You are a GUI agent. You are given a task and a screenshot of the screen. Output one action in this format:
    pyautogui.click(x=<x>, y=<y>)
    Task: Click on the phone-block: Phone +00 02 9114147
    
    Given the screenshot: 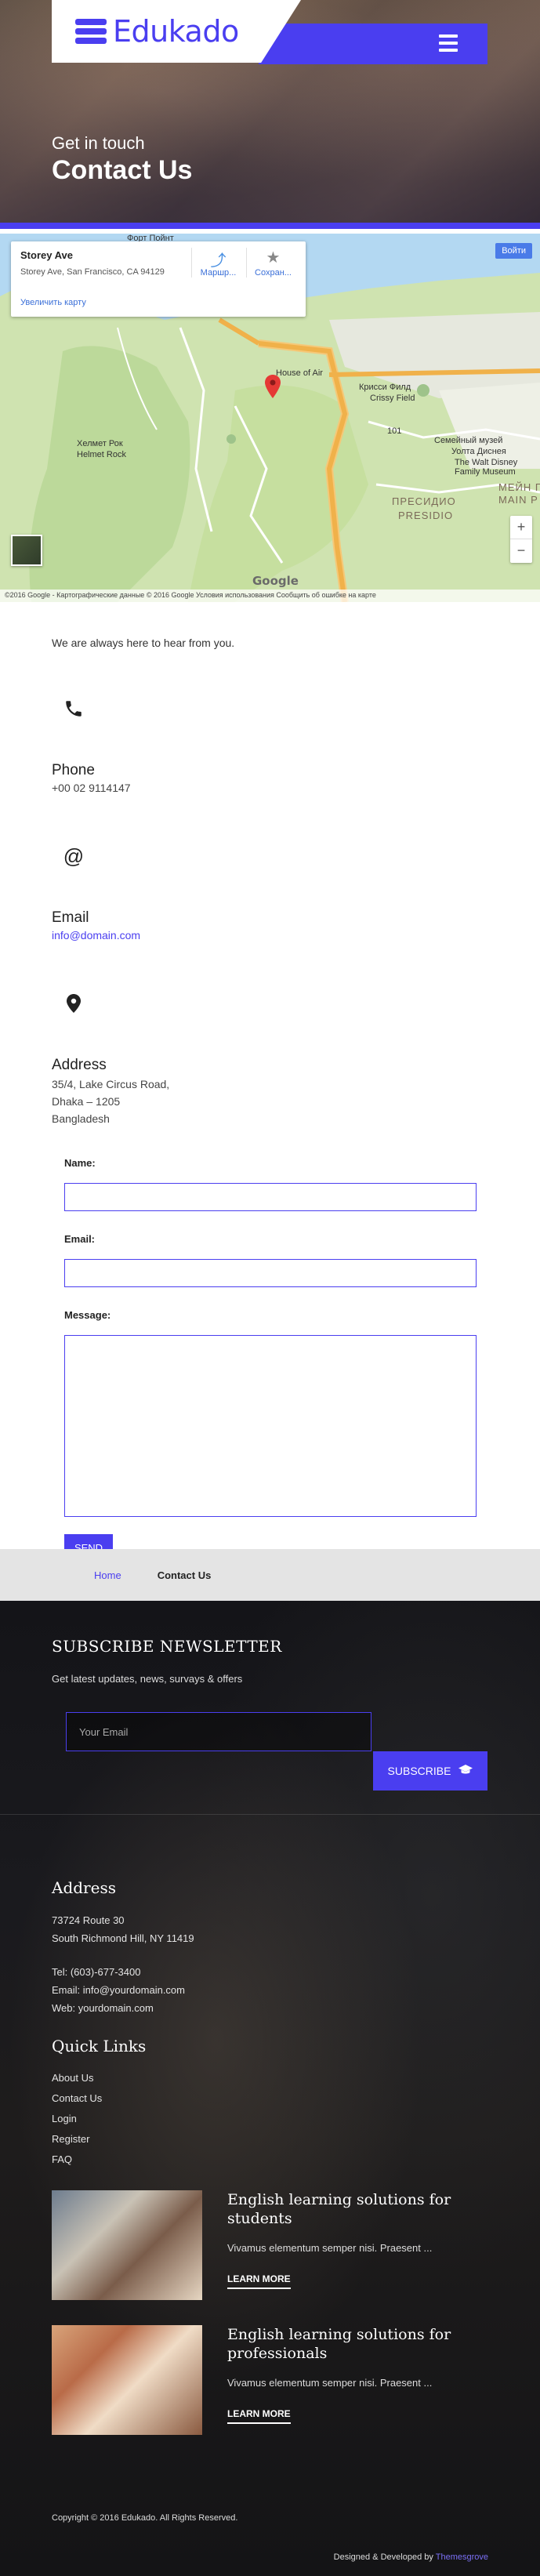 What is the action you would take?
    pyautogui.click(x=270, y=741)
    